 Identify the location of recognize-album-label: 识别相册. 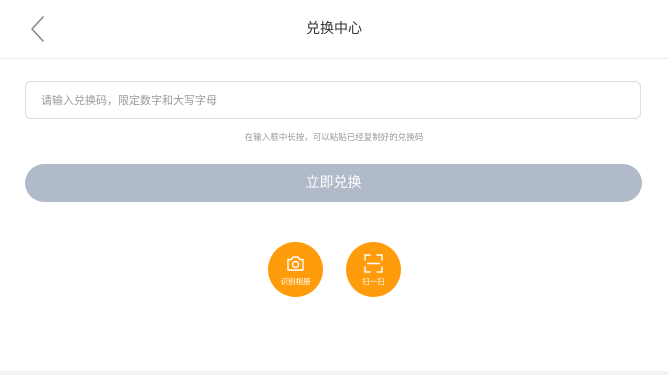
(295, 281).